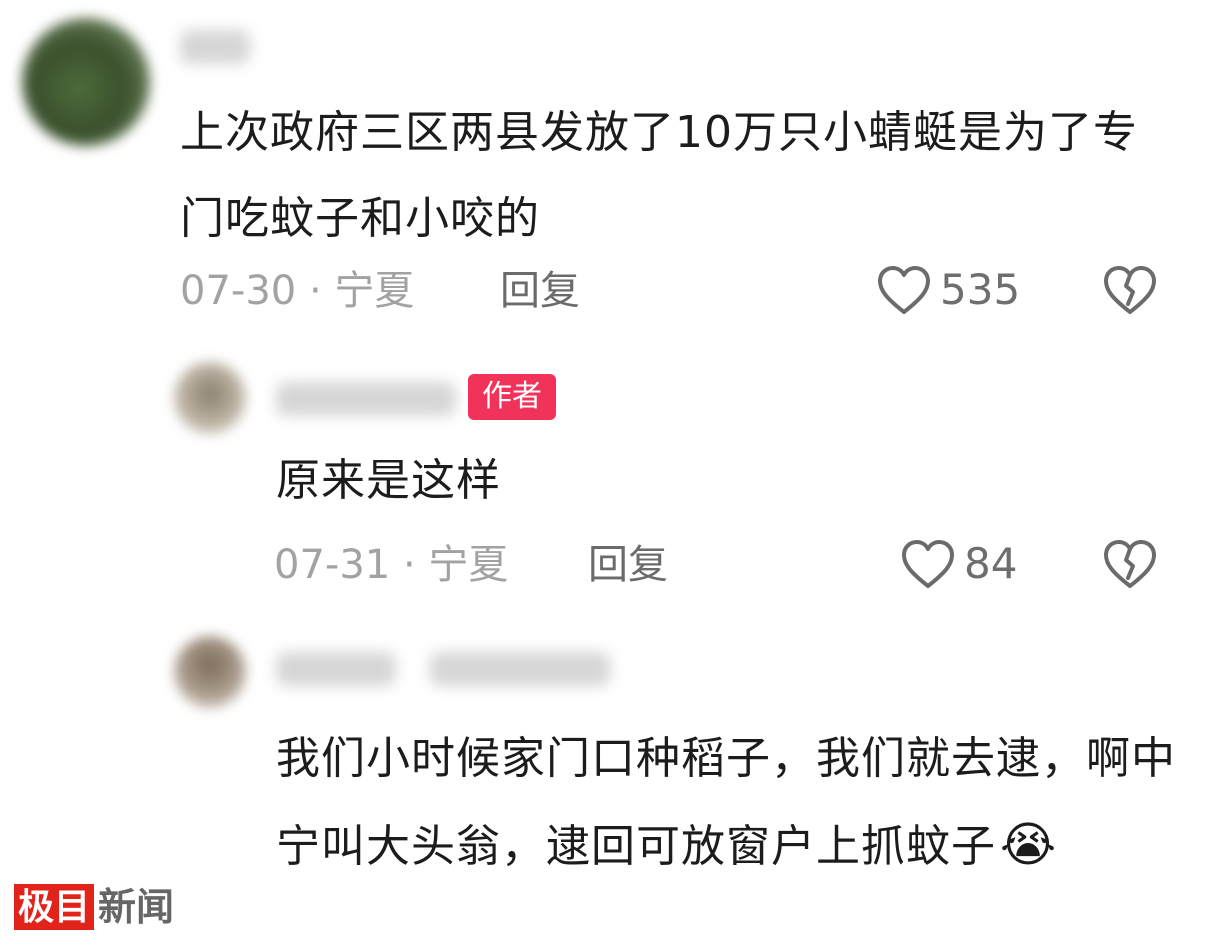 This screenshot has height=949, width=1225. What do you see at coordinates (54, 907) in the screenshot?
I see `watermark-part1: 极目` at bounding box center [54, 907].